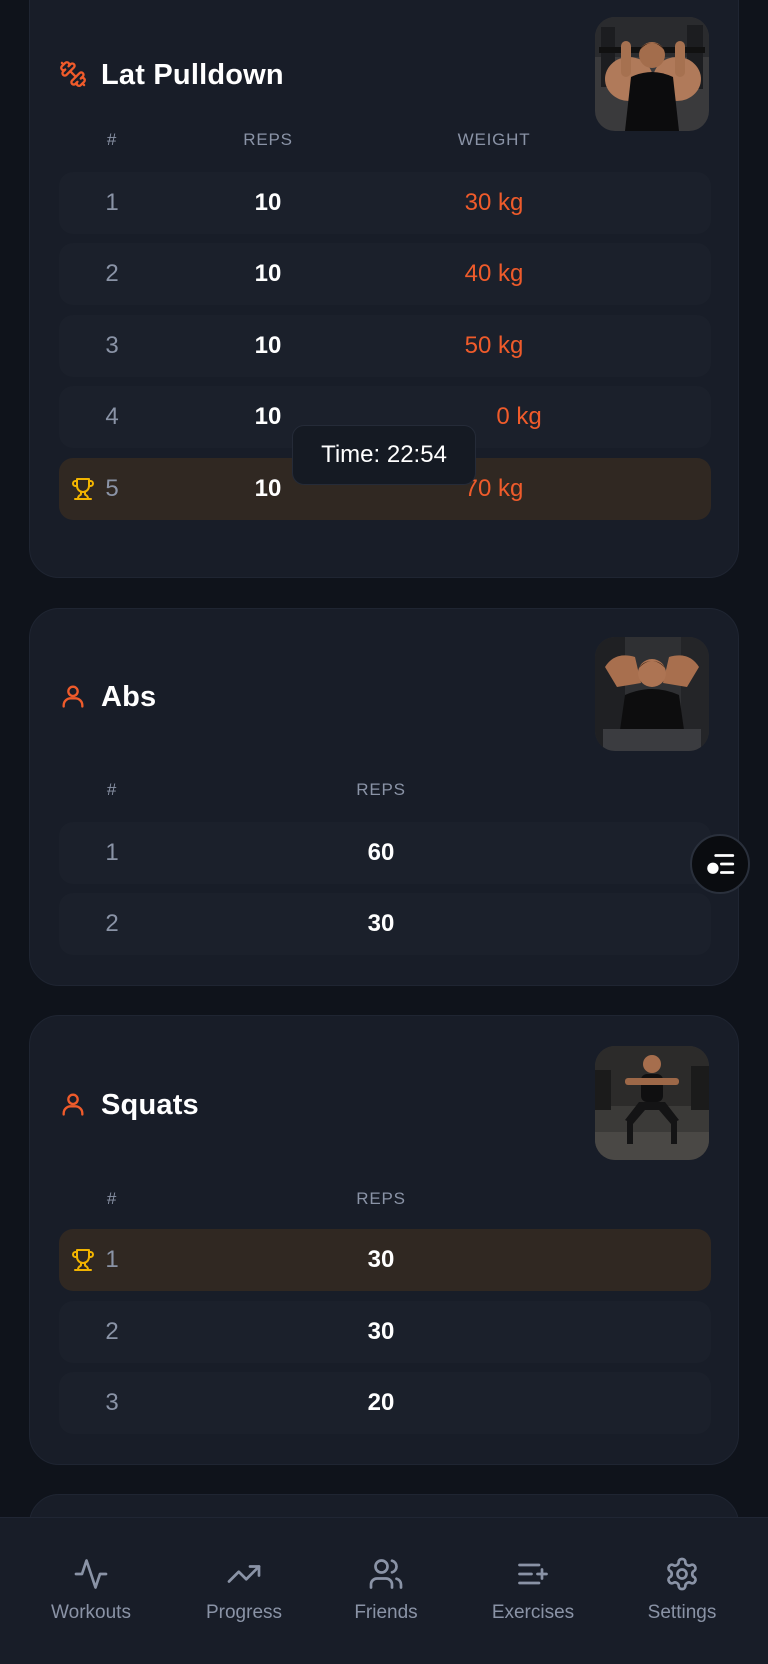  I want to click on trending-up-icon, so click(244, 1574).